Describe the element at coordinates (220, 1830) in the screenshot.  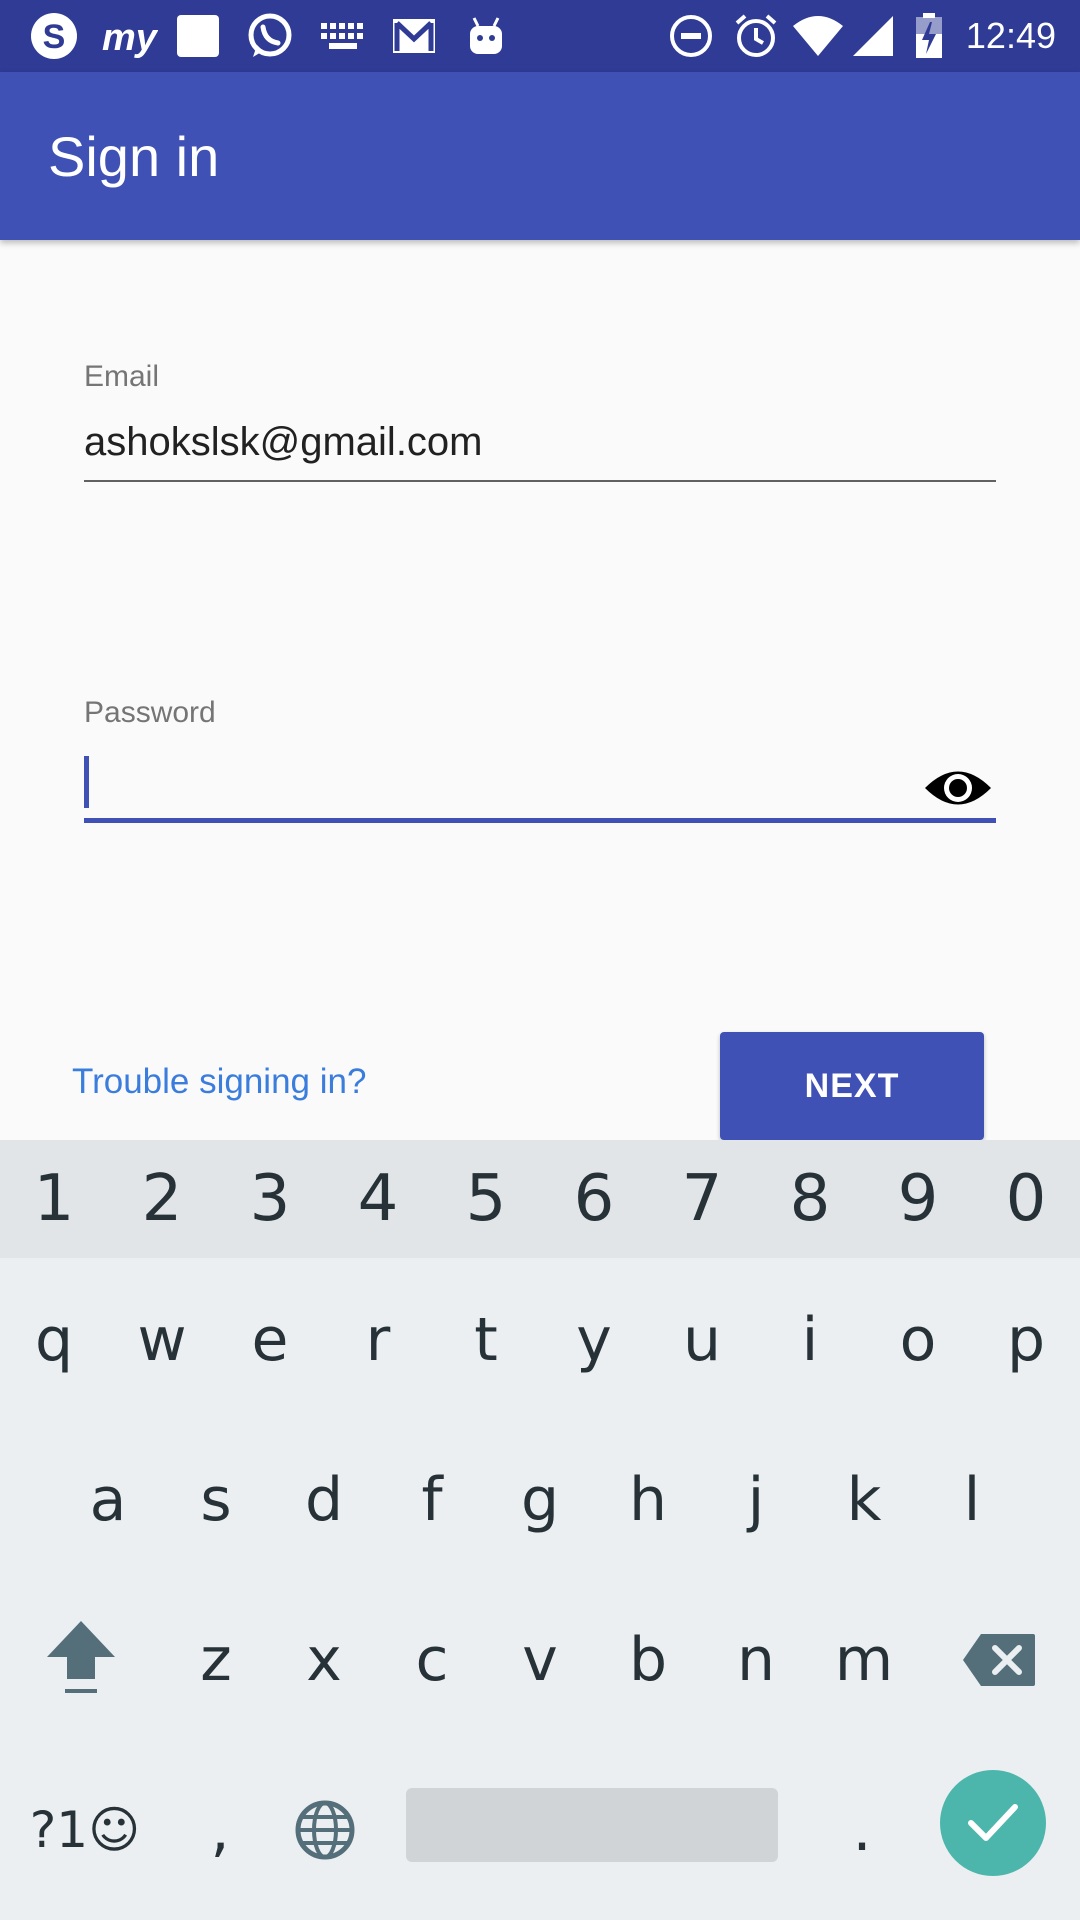
I see `comma-key: ,` at that location.